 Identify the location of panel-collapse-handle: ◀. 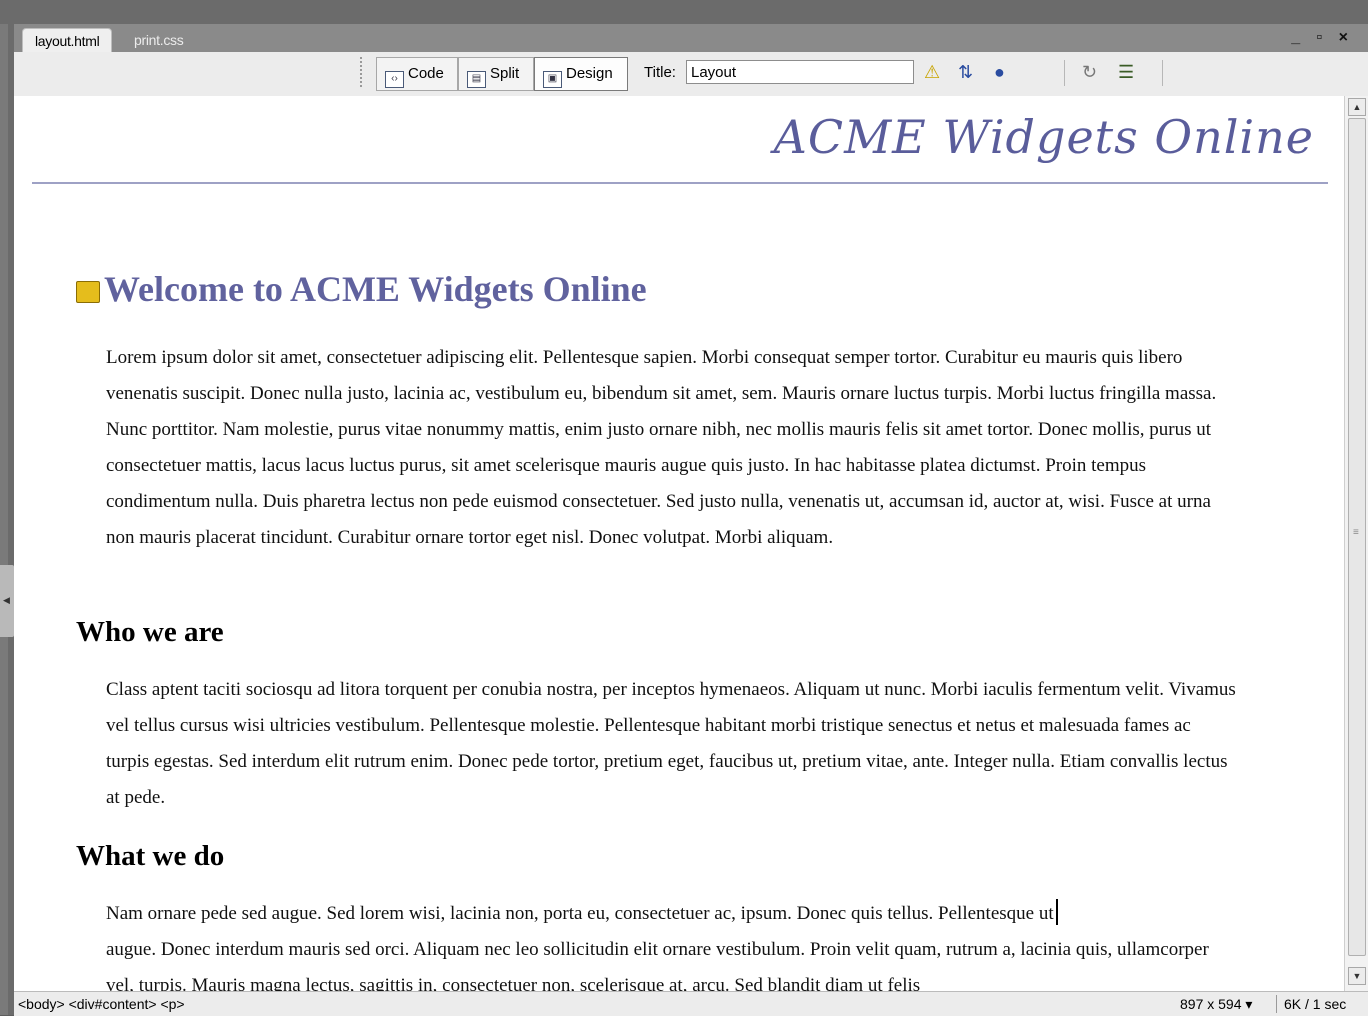
(7, 601).